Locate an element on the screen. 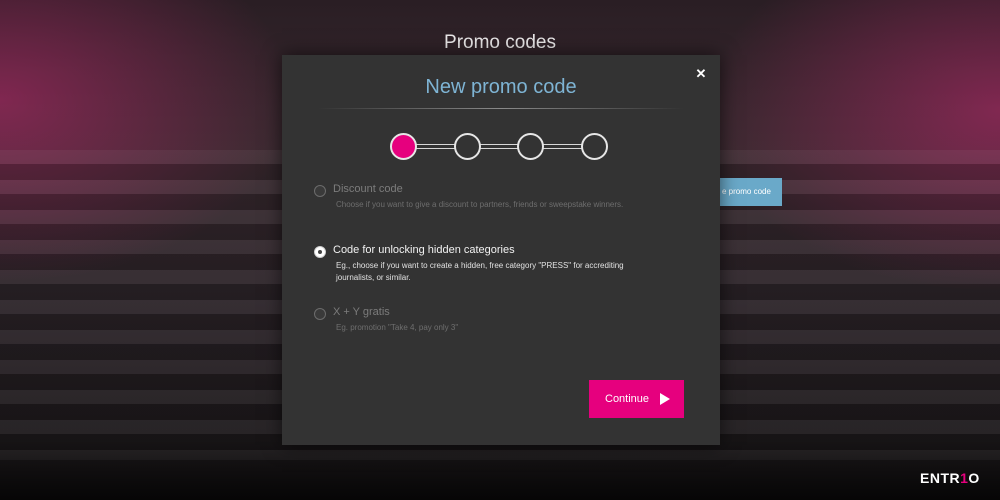 The height and width of the screenshot is (500, 1000). option-label: Code for unlocking hidden categories is located at coordinates (424, 250).